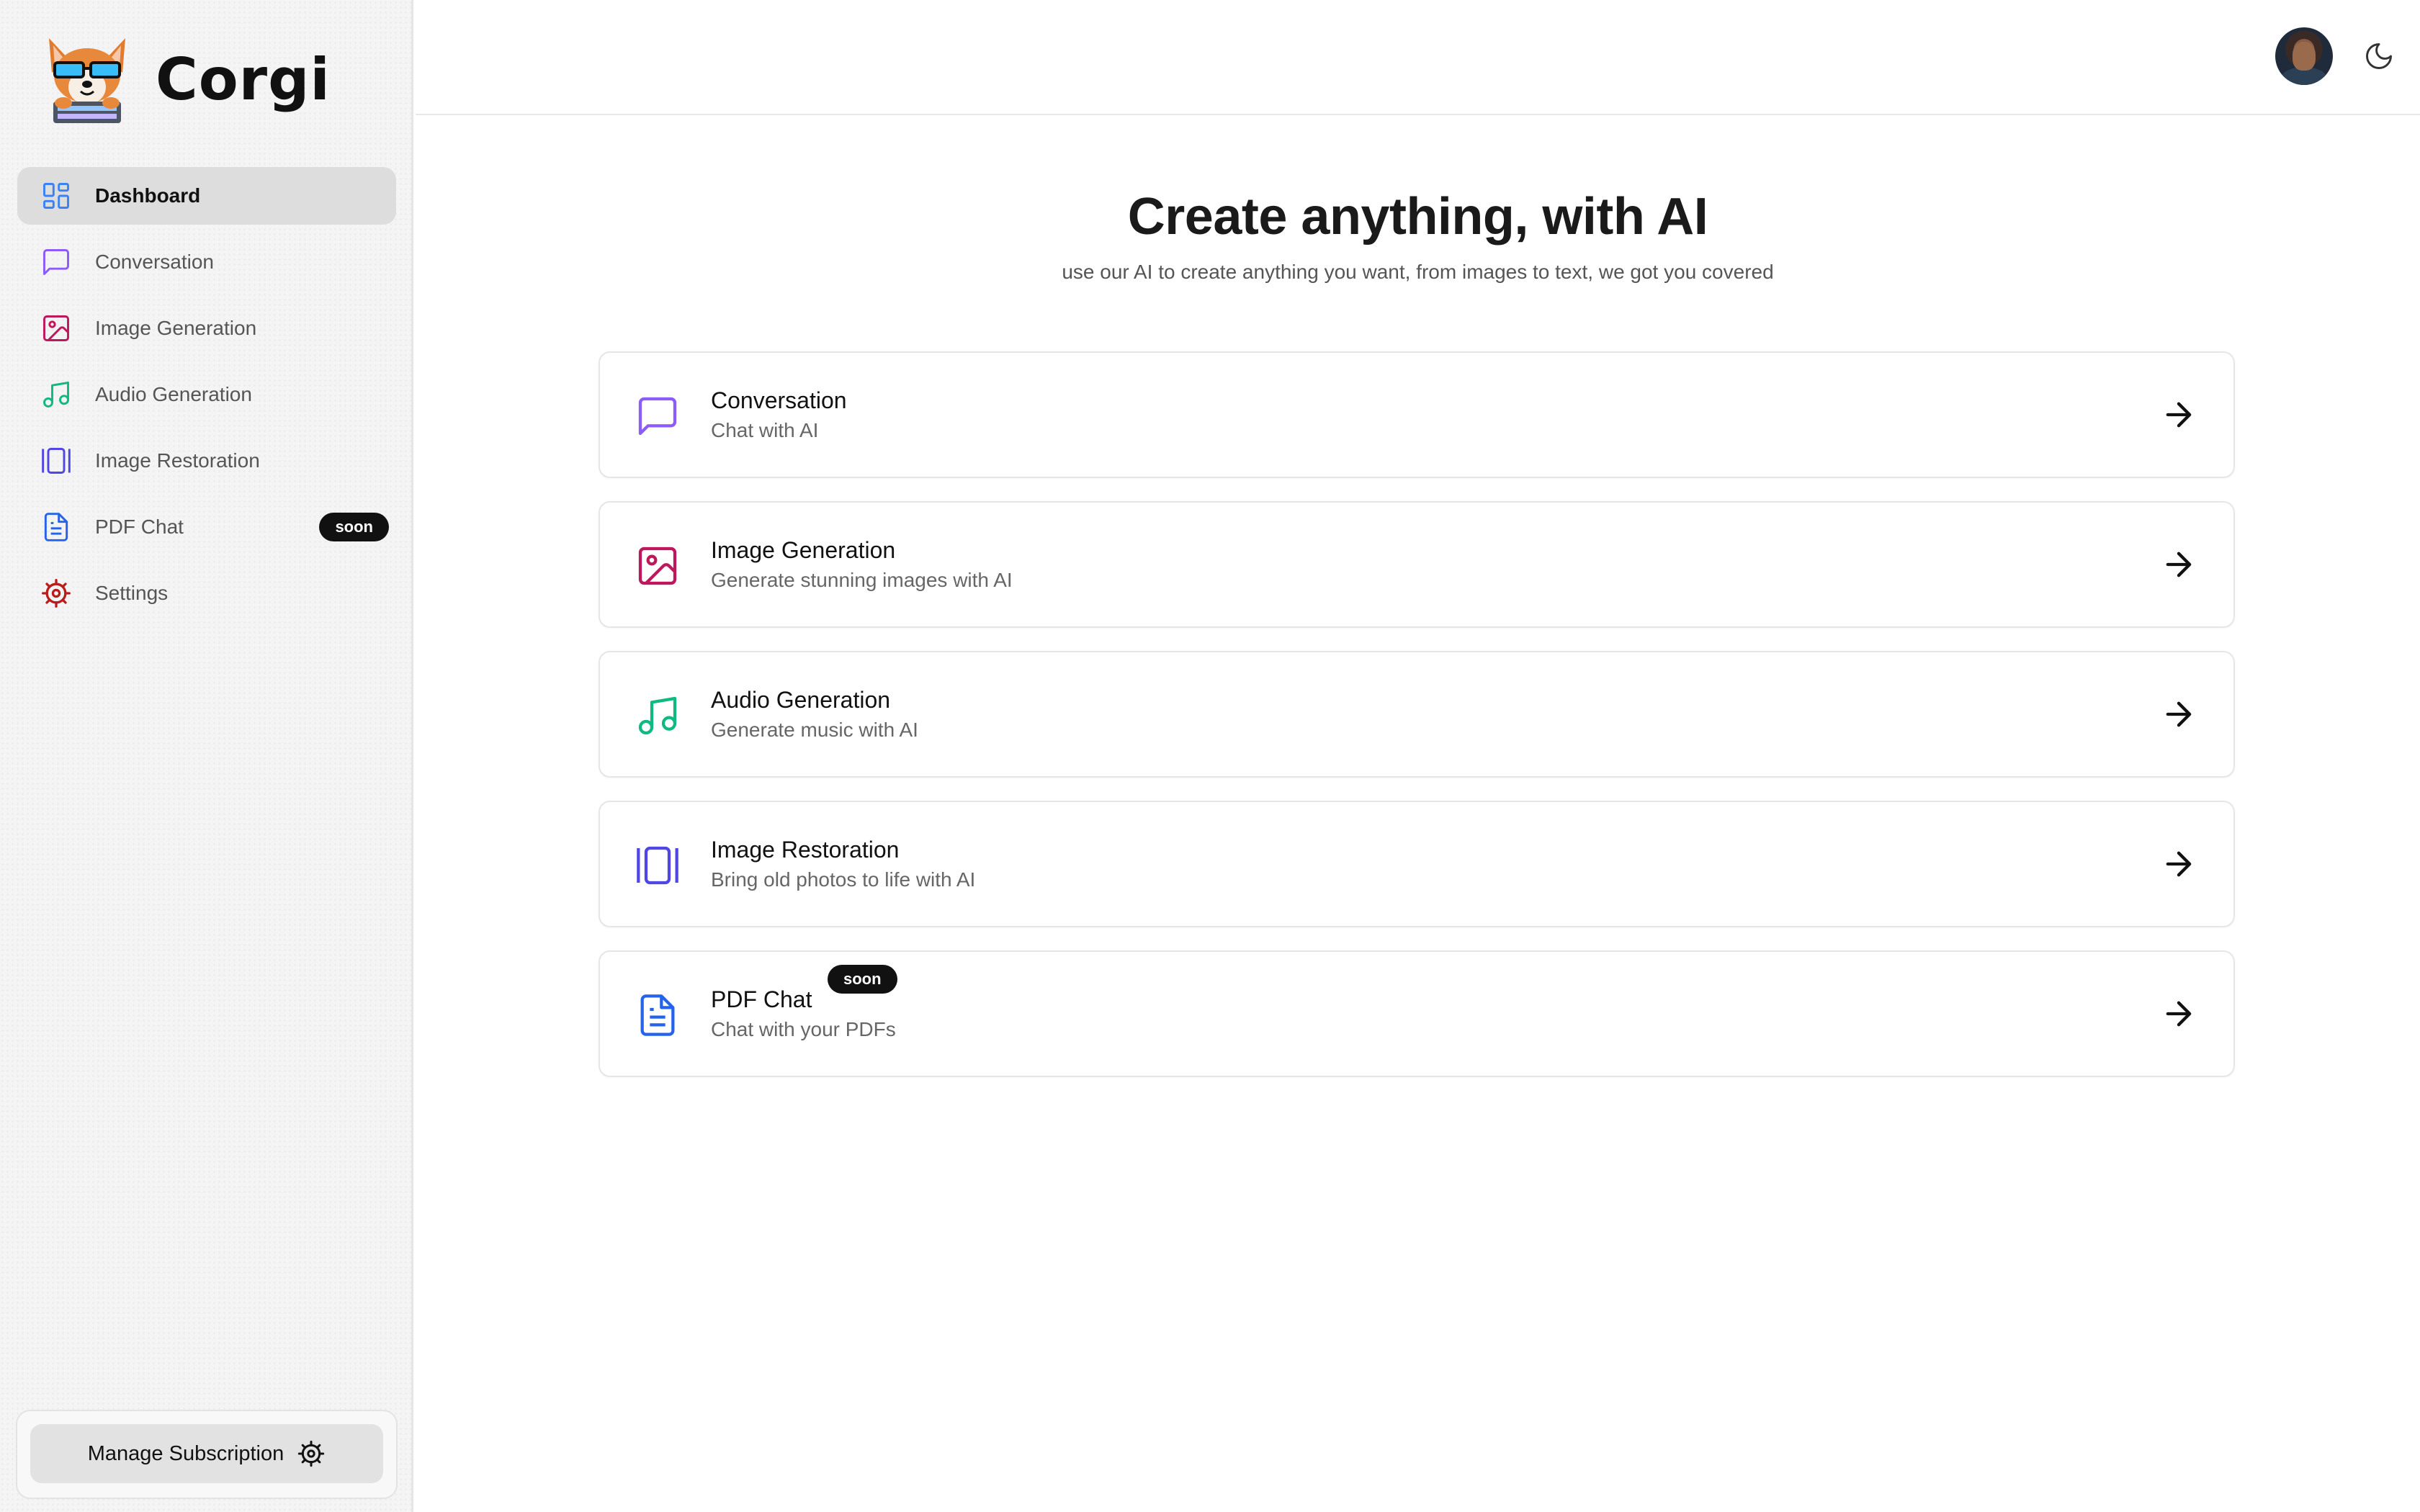  Describe the element at coordinates (803, 1029) in the screenshot. I see `card-description: Chat with your PDFs` at that location.